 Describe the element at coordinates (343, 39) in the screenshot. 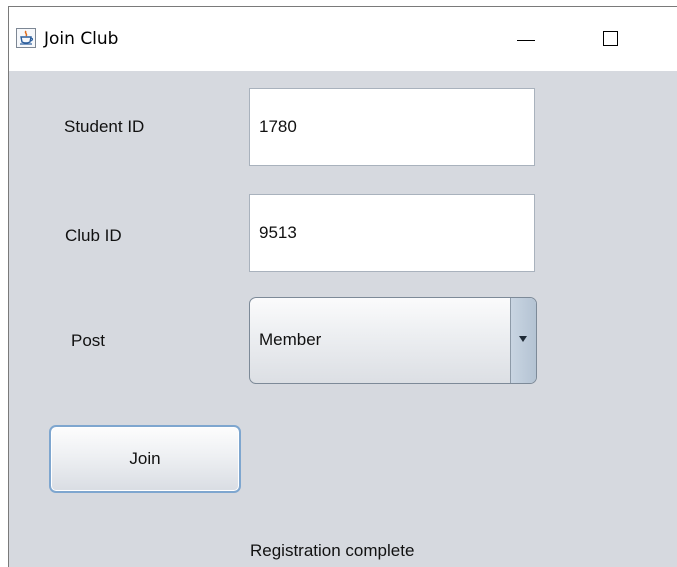

I see `title-bar: Join Club` at that location.